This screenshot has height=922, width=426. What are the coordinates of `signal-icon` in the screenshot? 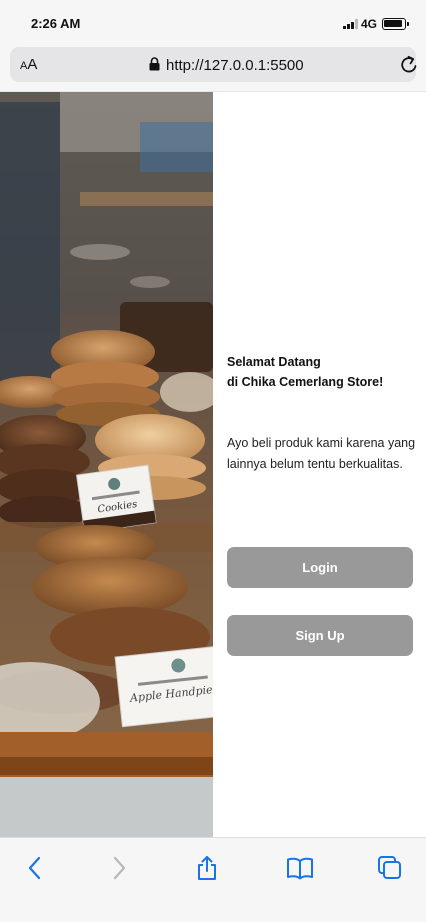 It's located at (350, 24).